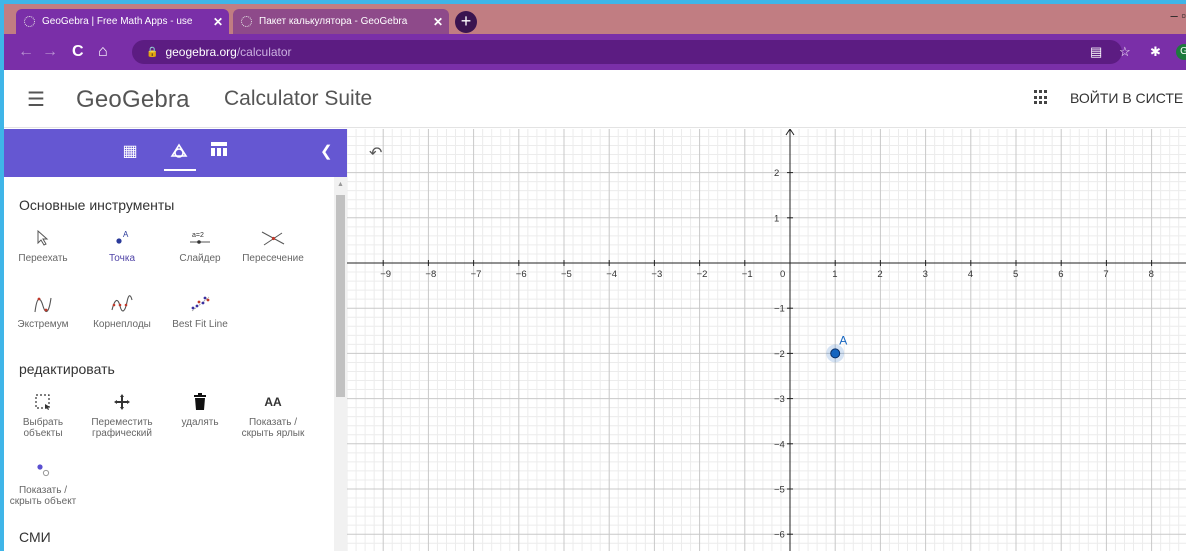 This screenshot has width=1186, height=551. I want to click on x-tick-label: 0, so click(782, 274).